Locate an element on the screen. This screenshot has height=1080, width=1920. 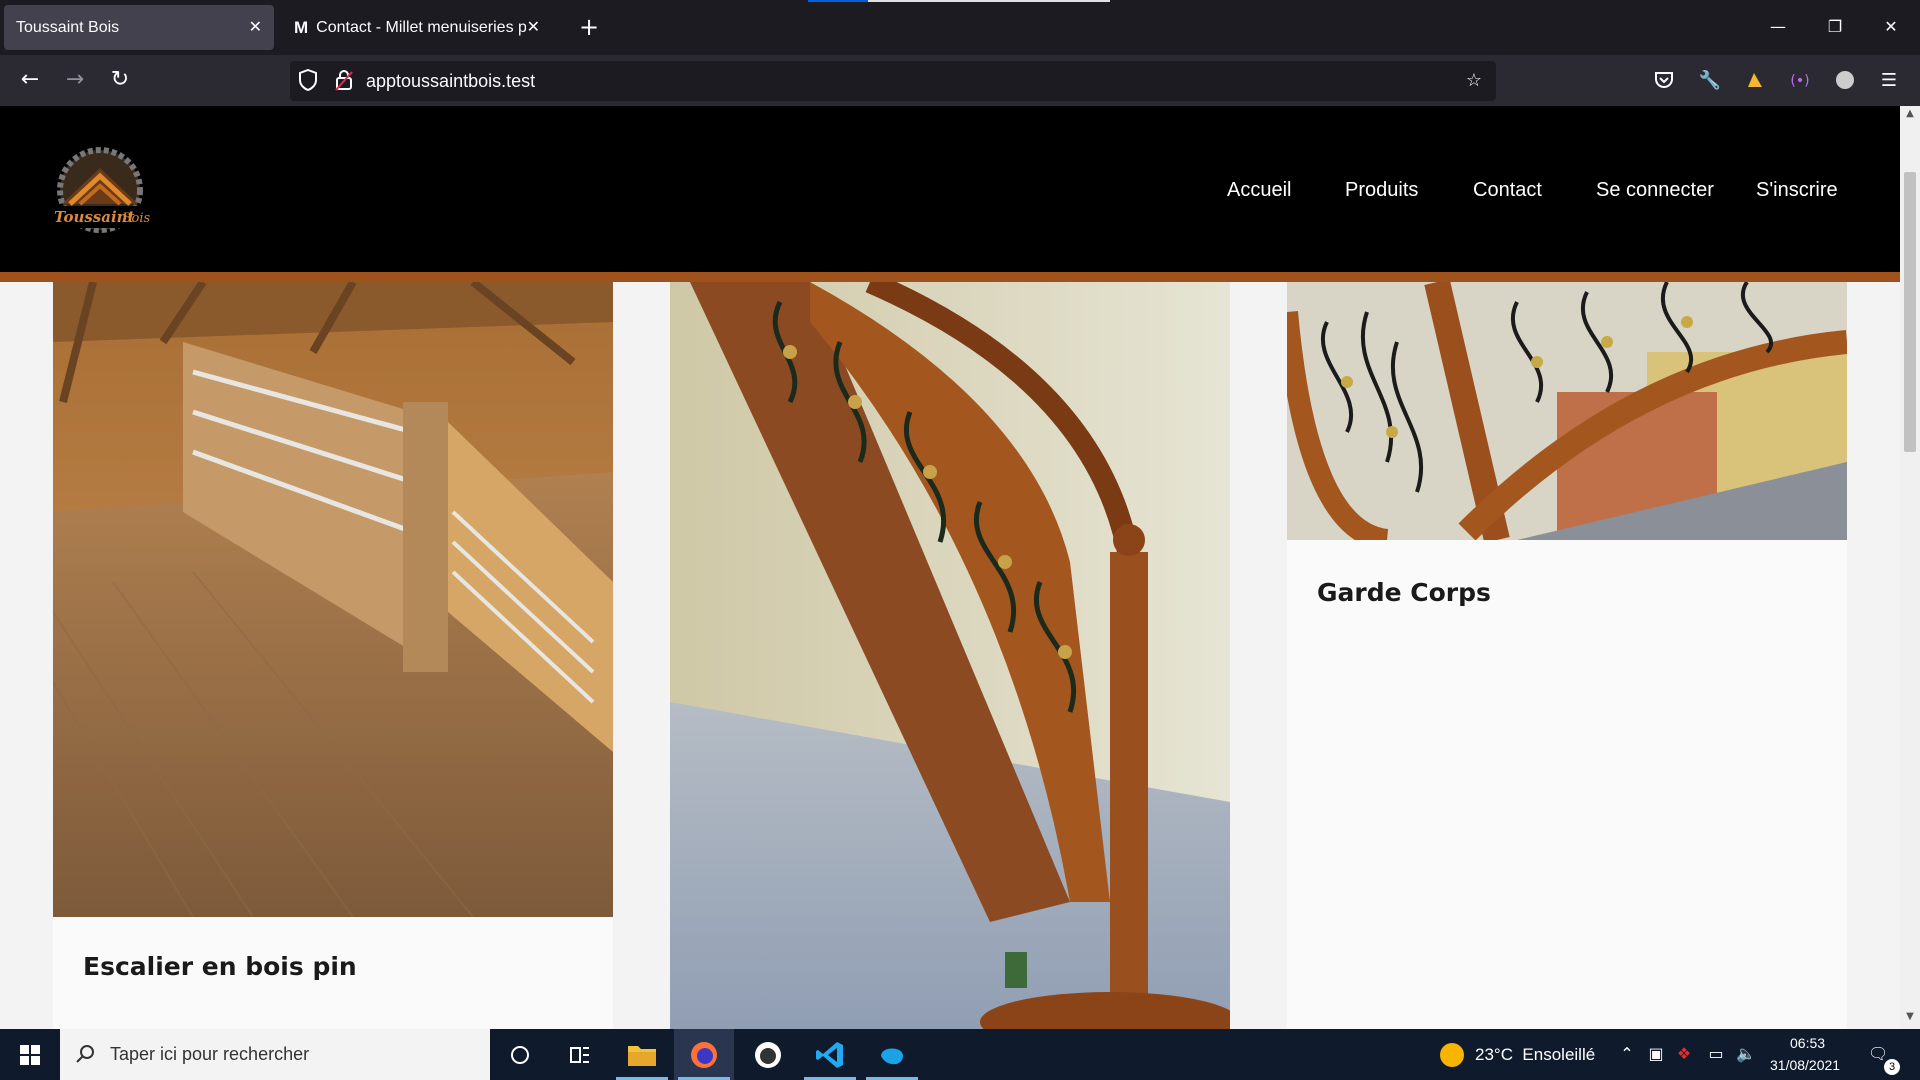
taskbar-search-box: Taper ici pour rechercher is located at coordinates (275, 1054).